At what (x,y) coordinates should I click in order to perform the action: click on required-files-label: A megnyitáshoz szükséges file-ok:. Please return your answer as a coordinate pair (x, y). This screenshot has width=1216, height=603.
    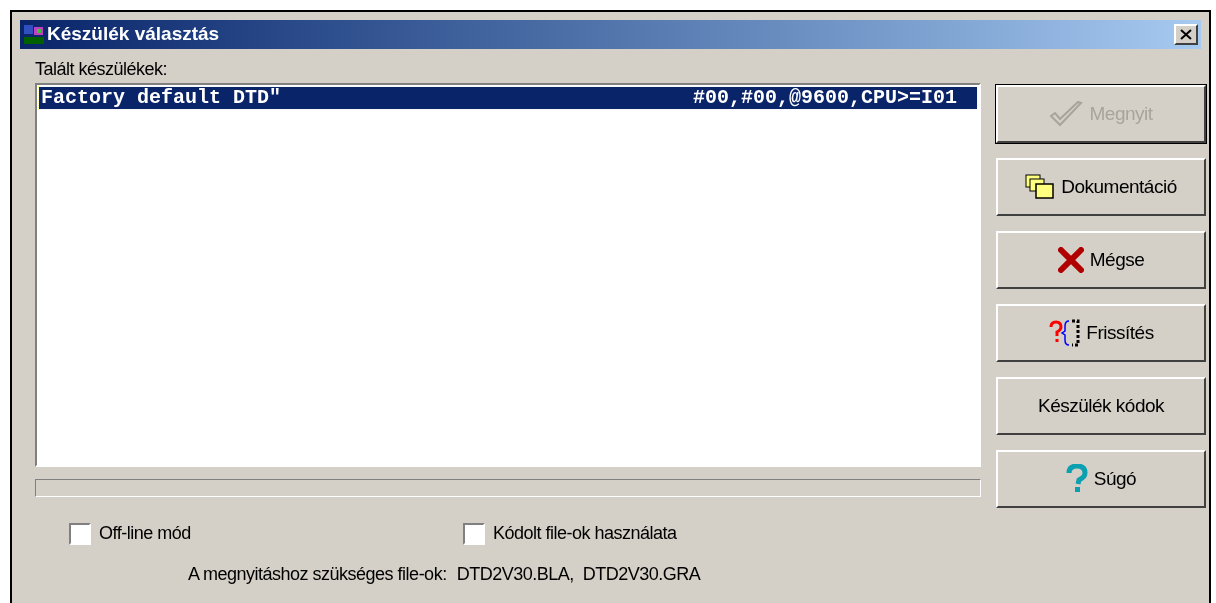
    Looking at the image, I should click on (317, 574).